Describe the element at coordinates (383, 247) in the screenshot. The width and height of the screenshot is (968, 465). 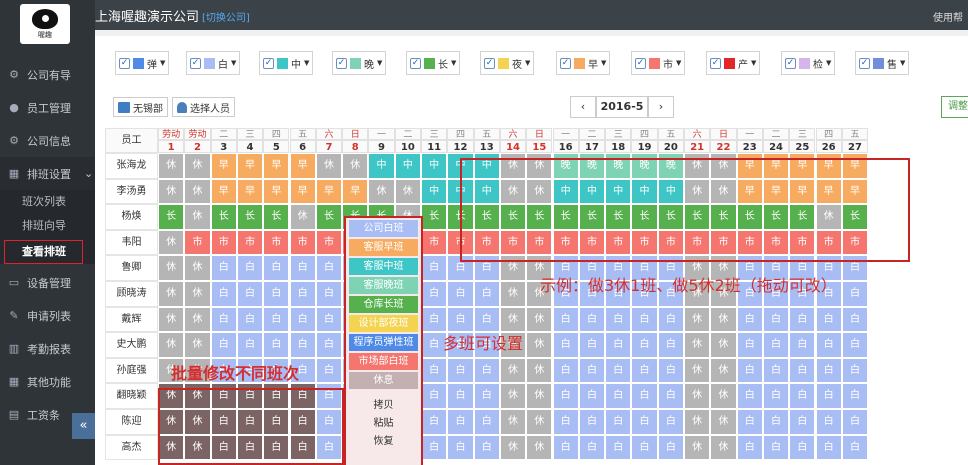
I see `context-menu-item: 客服早班` at that location.